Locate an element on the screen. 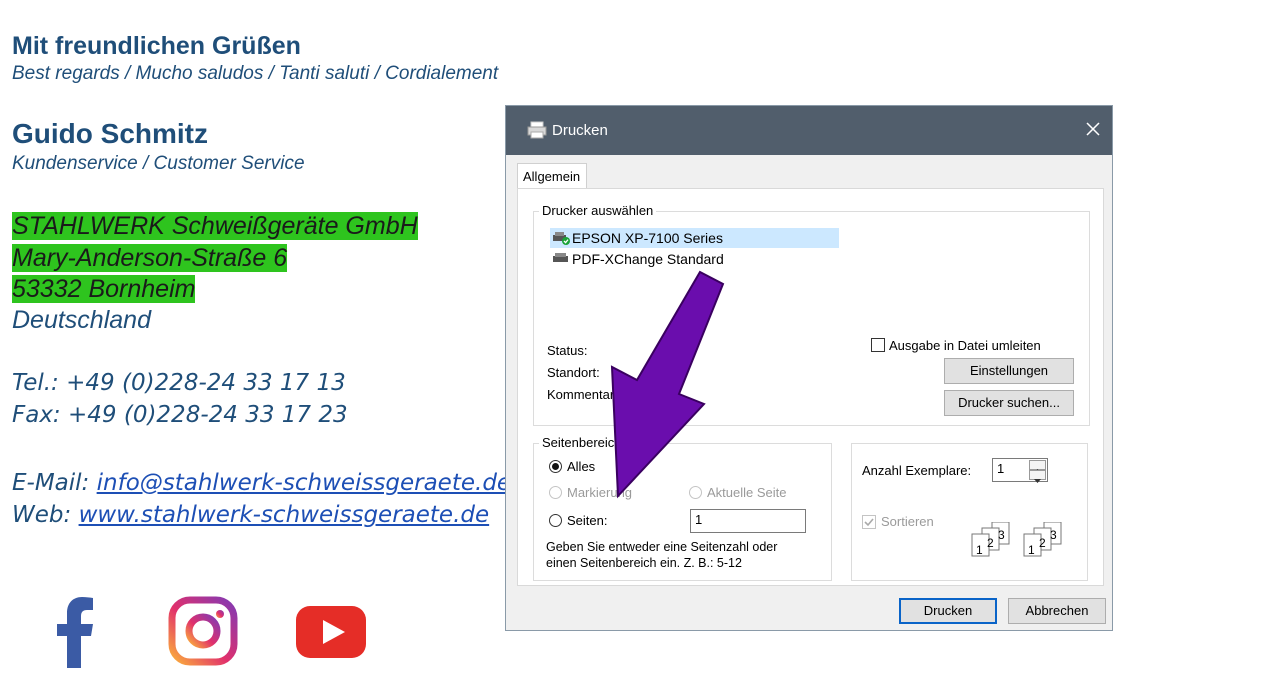 The height and width of the screenshot is (673, 1280). range-all-radio is located at coordinates (555, 466).